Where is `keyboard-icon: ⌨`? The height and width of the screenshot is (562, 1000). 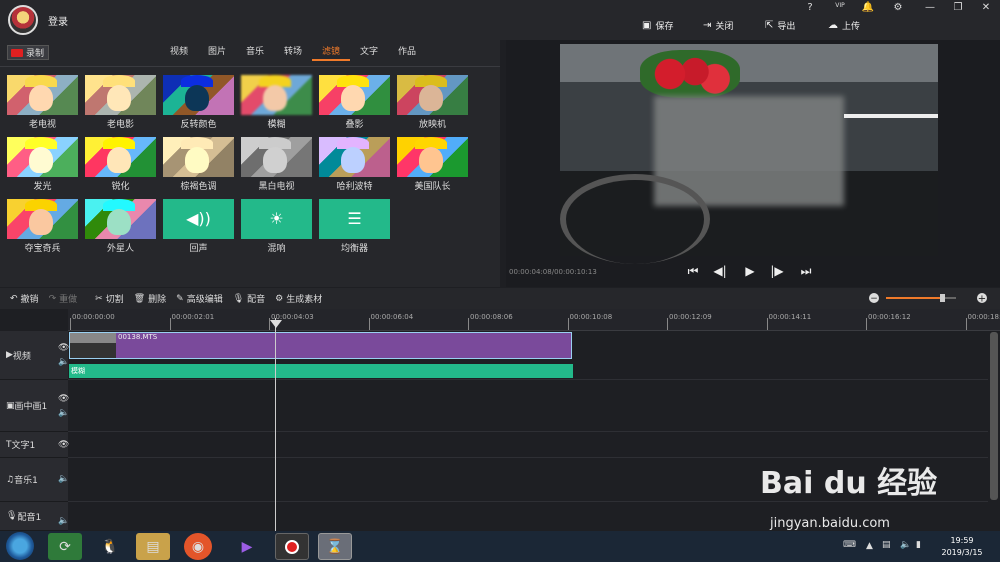
keyboard-icon: ⌨ is located at coordinates (849, 545).